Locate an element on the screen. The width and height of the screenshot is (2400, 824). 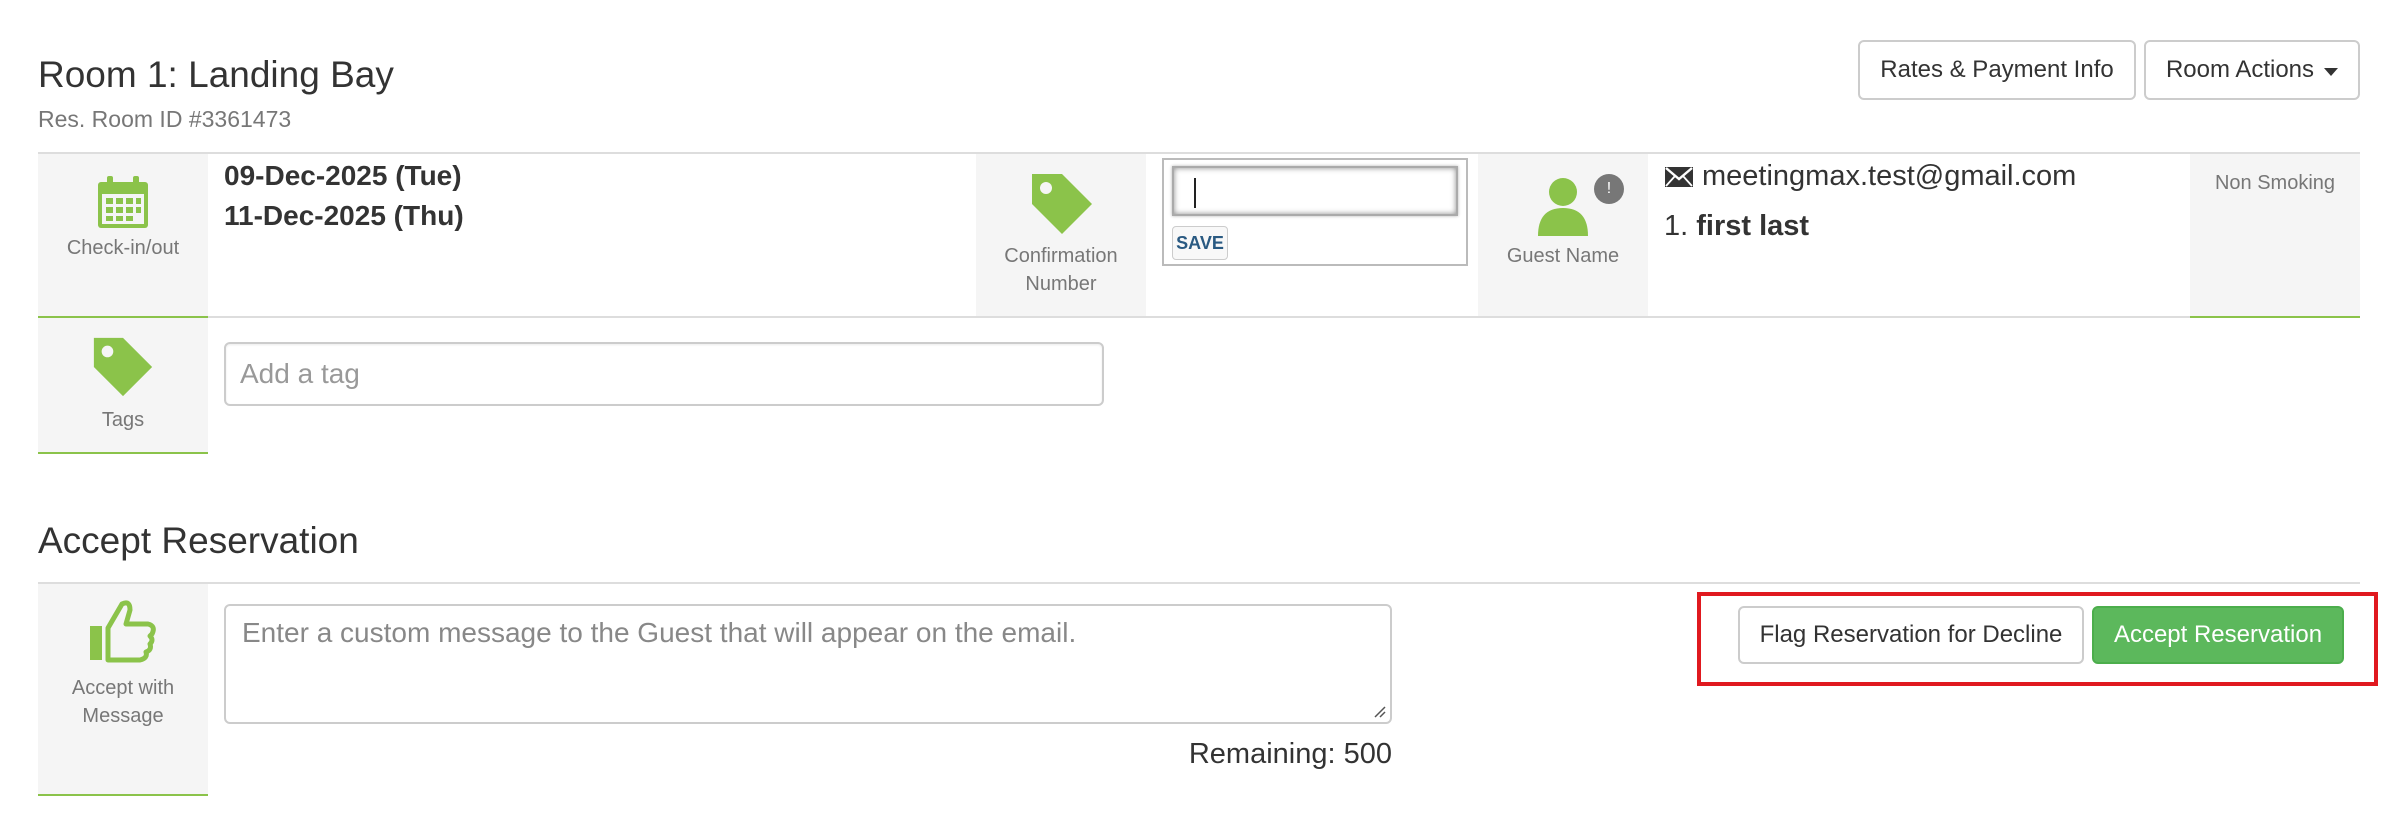
guest-email-text: meetingmax.test@gmail.com is located at coordinates (1889, 176).